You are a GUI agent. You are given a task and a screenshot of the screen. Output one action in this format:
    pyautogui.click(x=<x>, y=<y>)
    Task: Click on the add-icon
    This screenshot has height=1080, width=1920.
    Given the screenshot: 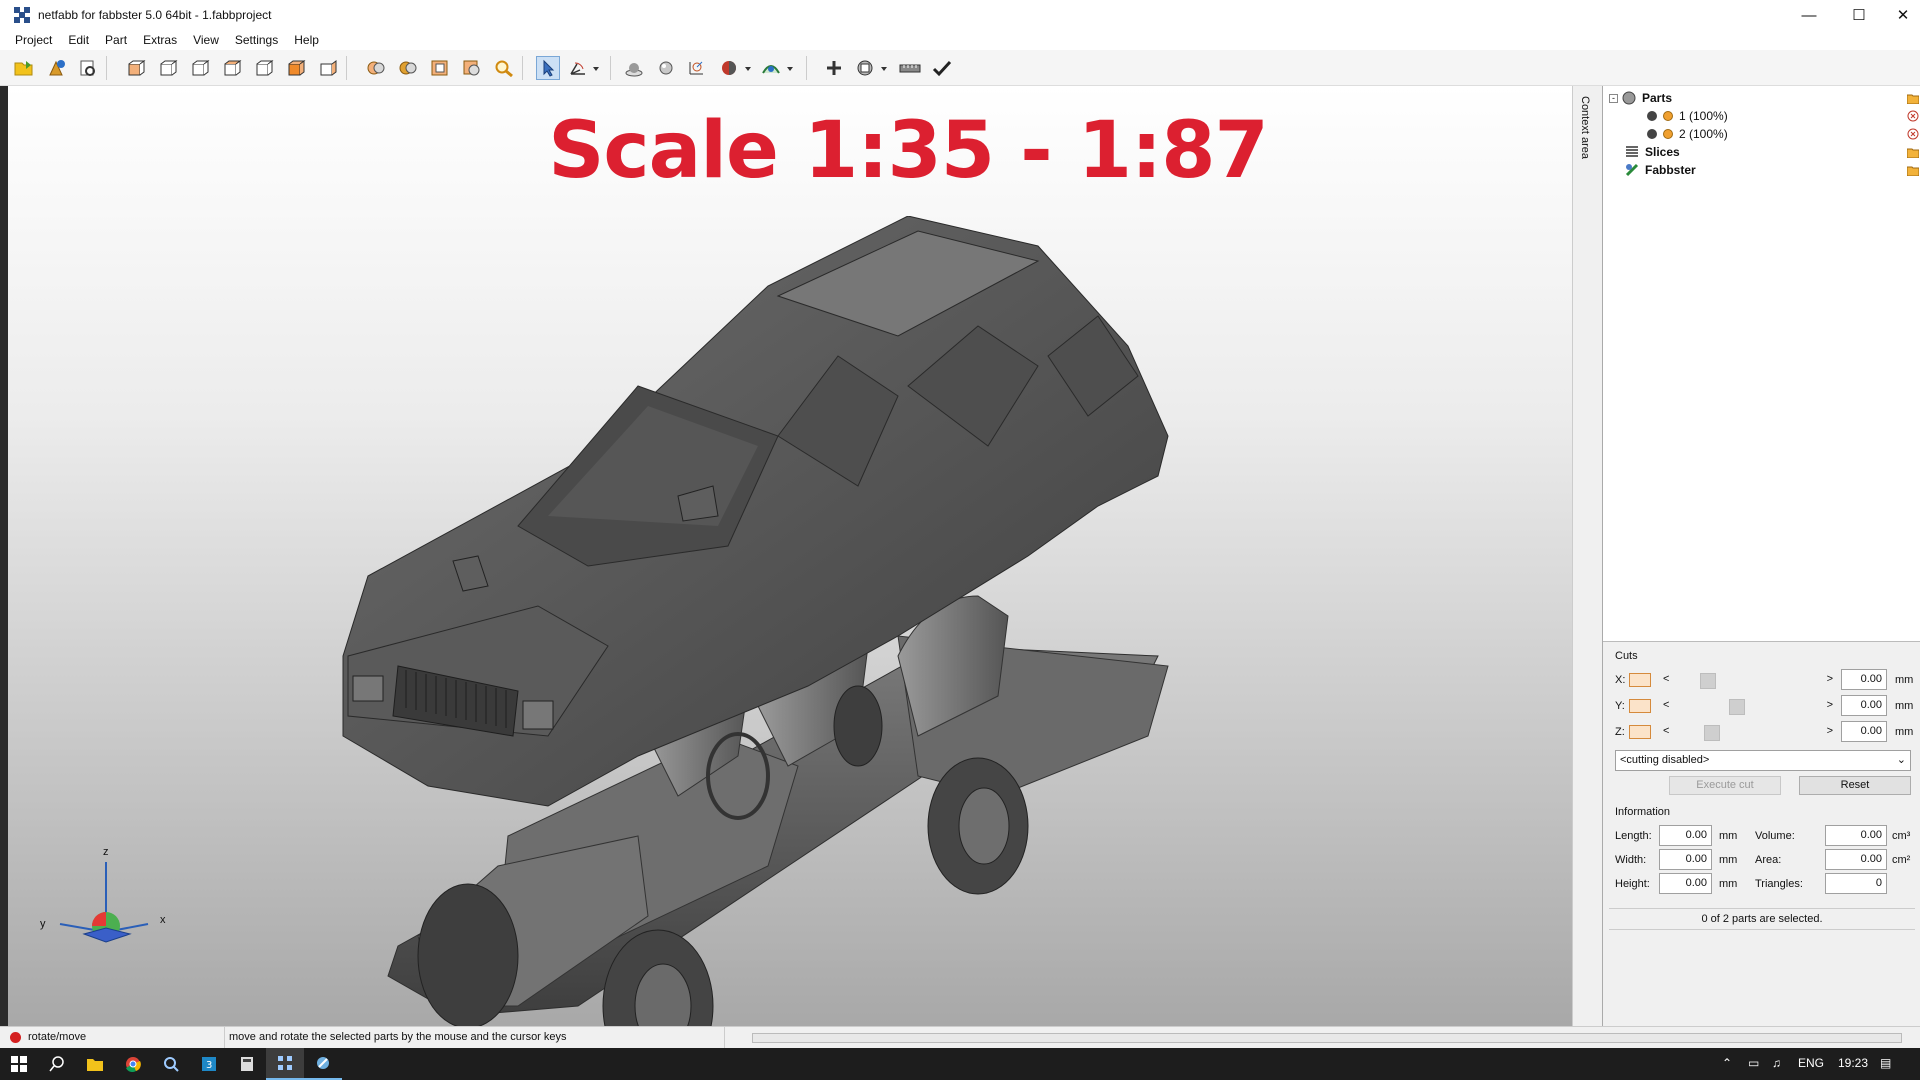 What is the action you would take?
    pyautogui.click(x=834, y=68)
    